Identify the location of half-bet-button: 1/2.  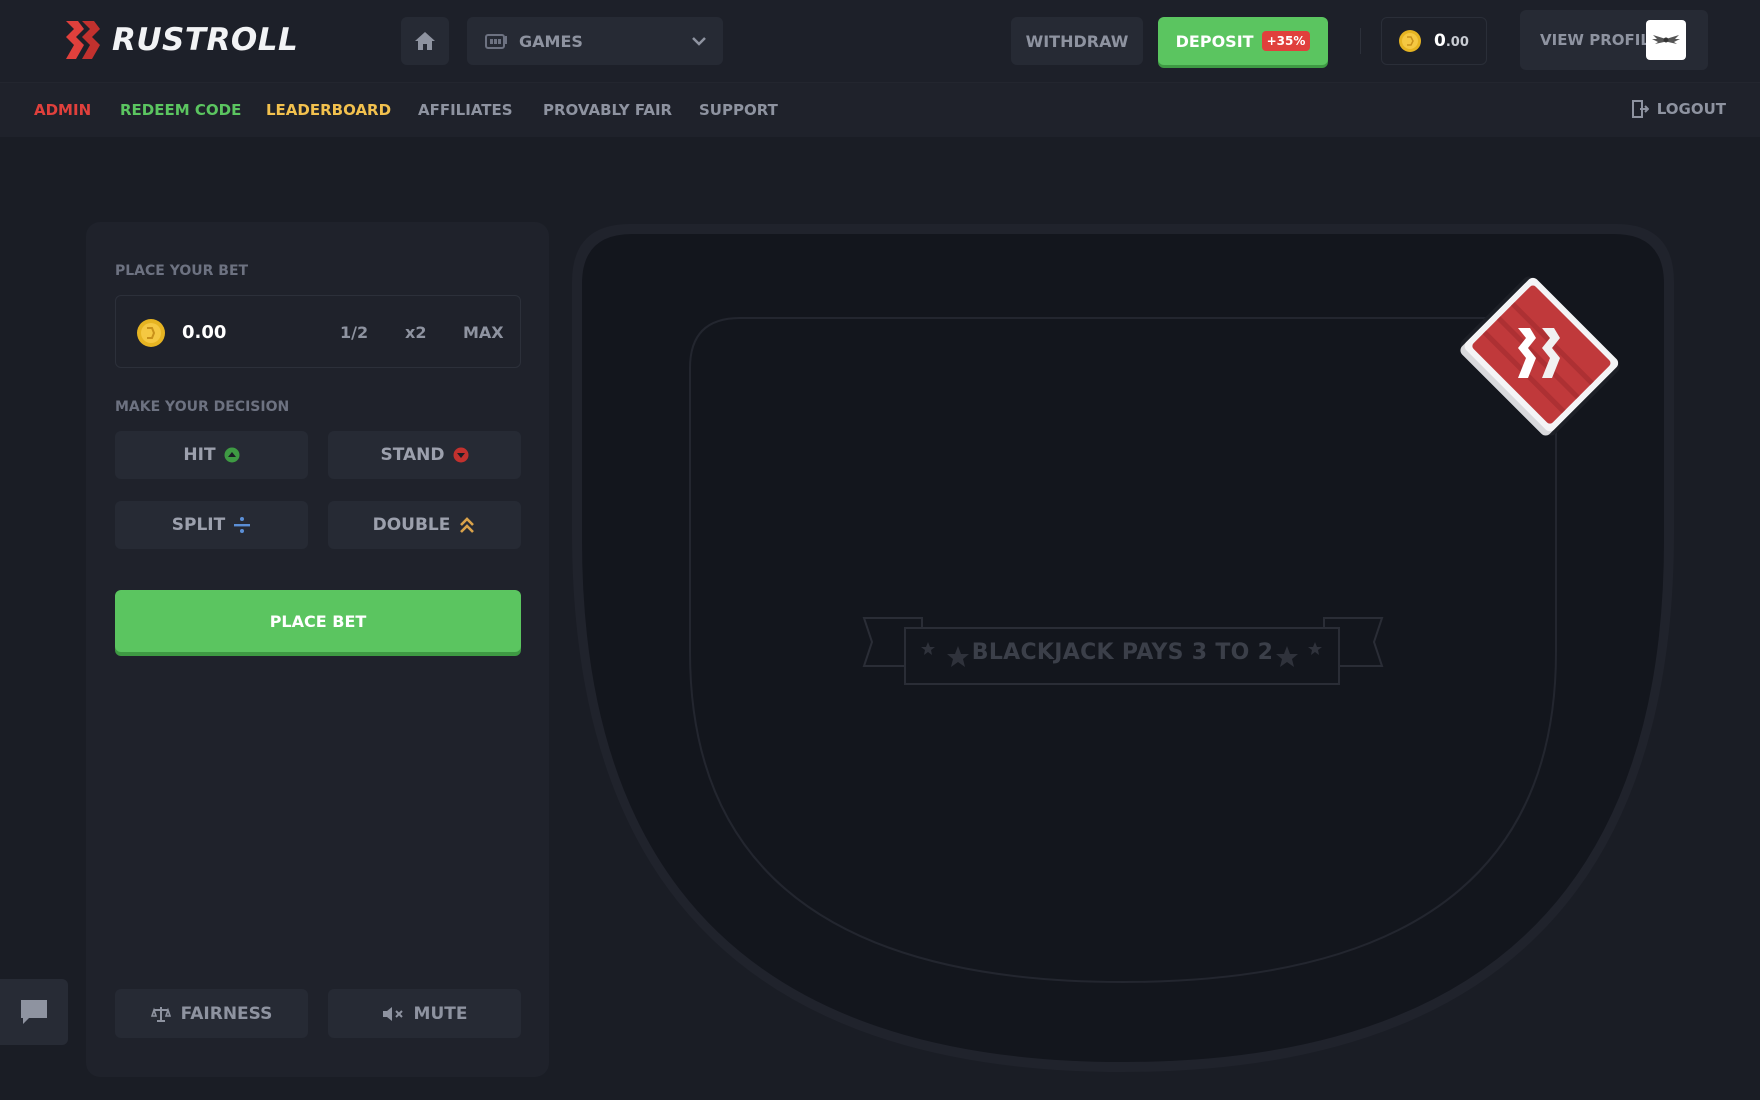
(354, 332).